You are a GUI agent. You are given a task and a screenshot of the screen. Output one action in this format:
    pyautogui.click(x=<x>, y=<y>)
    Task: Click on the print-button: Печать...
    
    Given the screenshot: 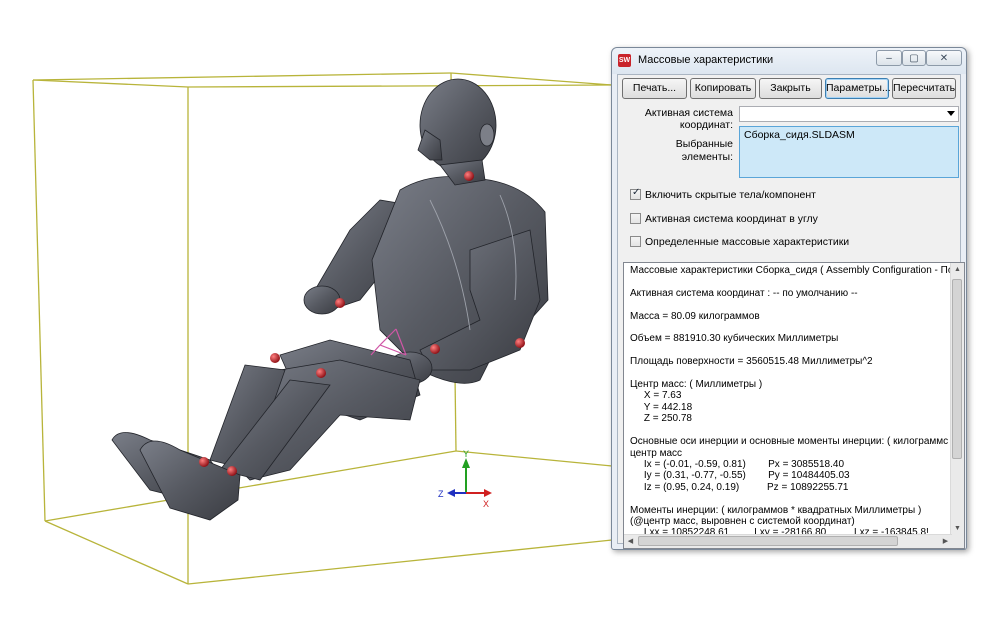 What is the action you would take?
    pyautogui.click(x=654, y=88)
    